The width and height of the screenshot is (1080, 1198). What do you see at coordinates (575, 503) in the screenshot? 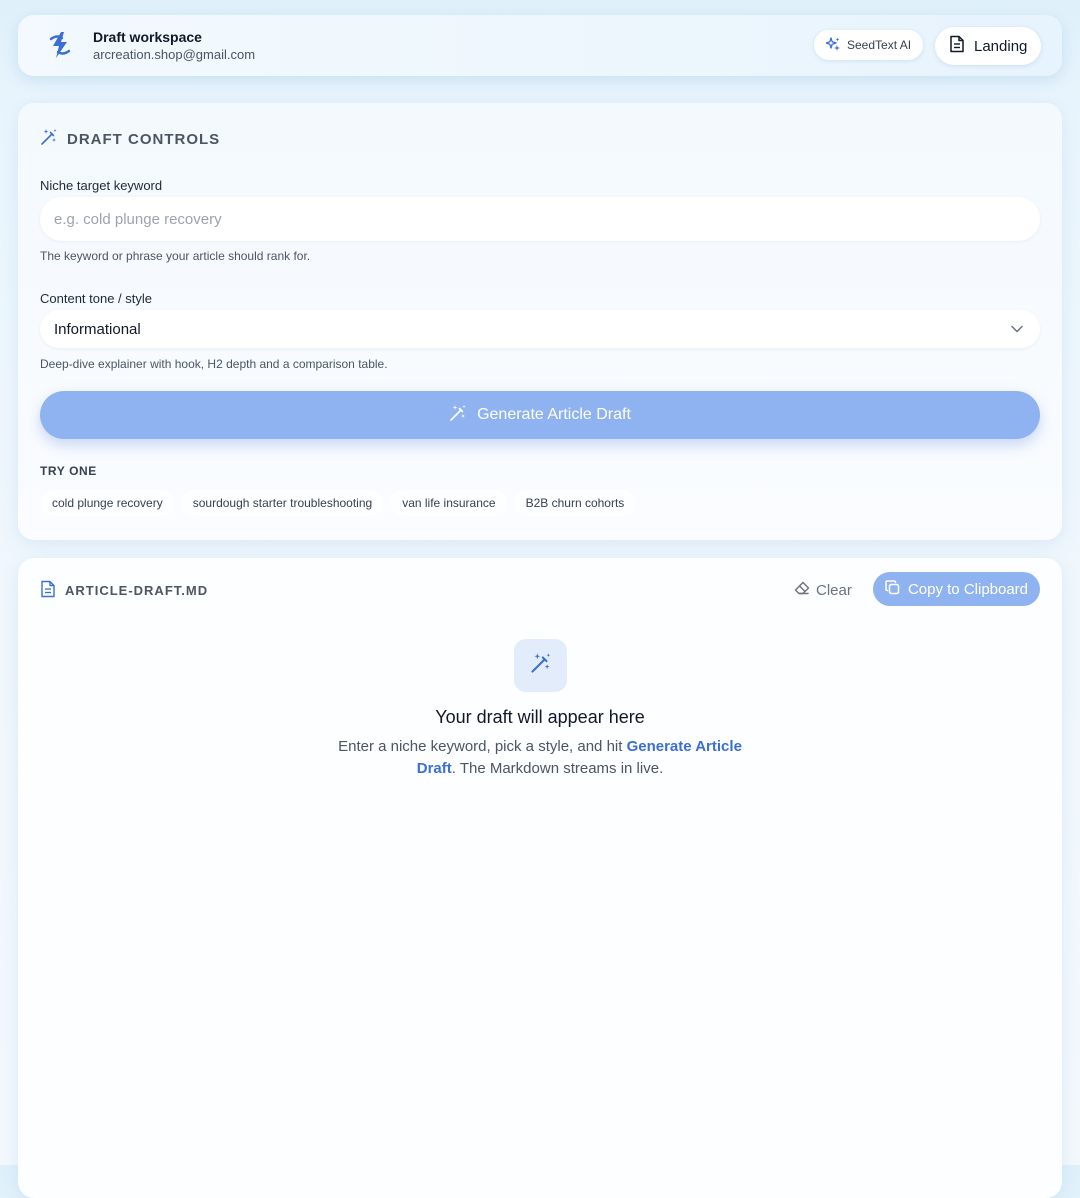
I see `suggestion-chip: B2B churn cohorts` at bounding box center [575, 503].